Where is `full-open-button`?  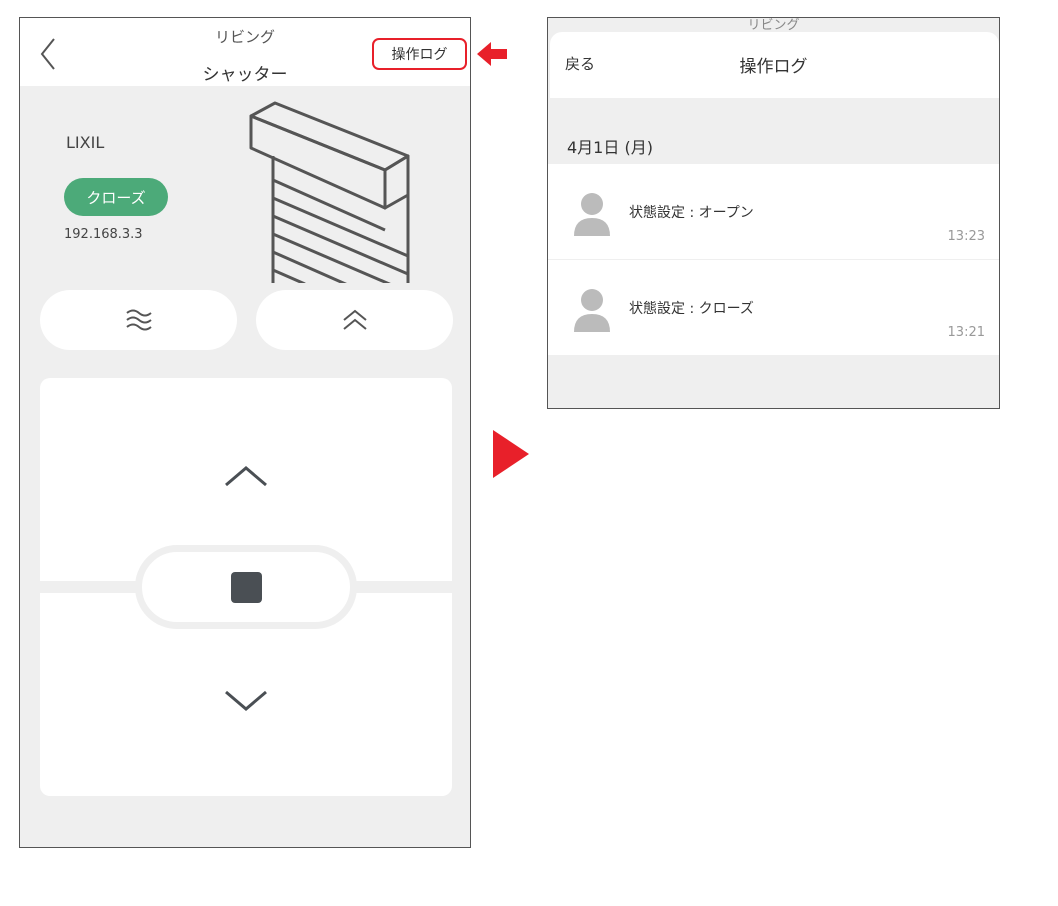
full-open-button is located at coordinates (354, 320).